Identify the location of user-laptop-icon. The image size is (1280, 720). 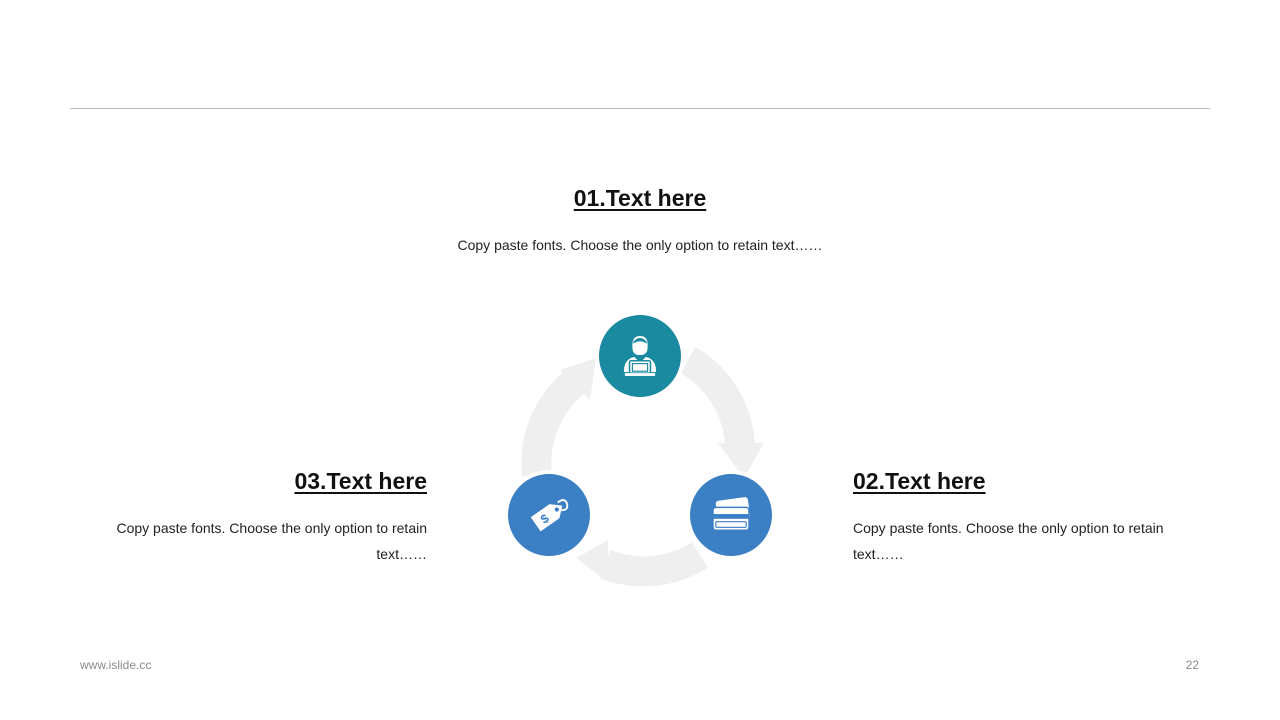
(640, 356).